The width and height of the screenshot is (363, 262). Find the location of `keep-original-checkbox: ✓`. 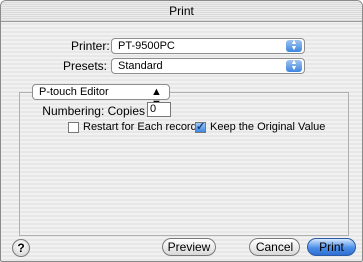

keep-original-checkbox: ✓ is located at coordinates (200, 127).